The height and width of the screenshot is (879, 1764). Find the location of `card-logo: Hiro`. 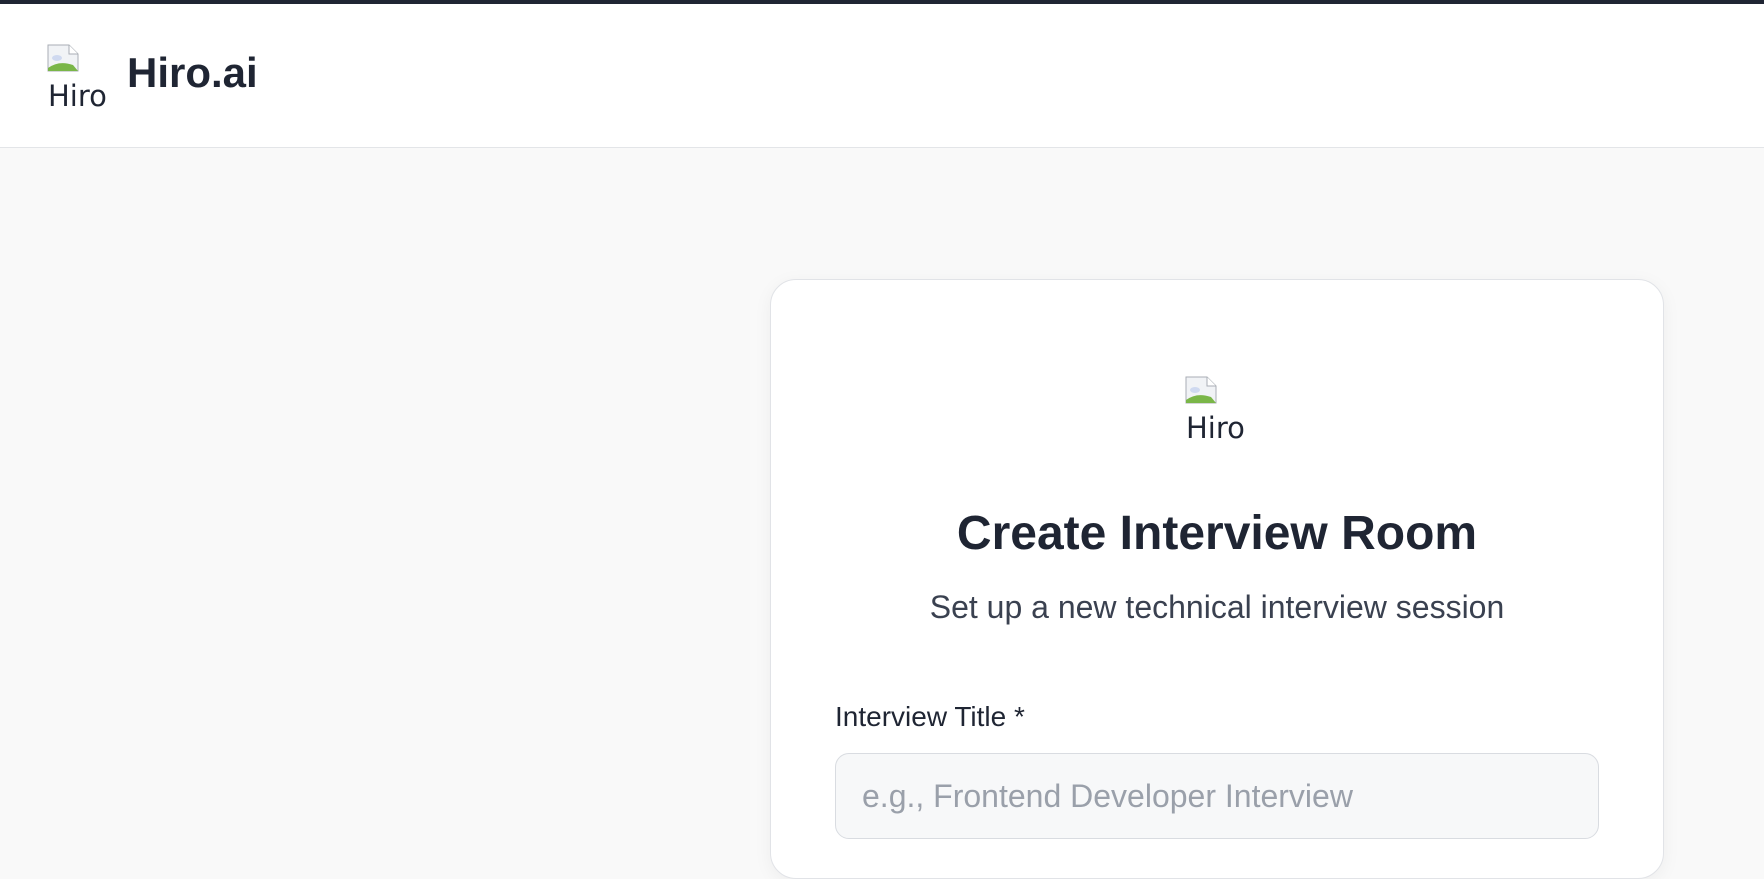

card-logo: Hiro is located at coordinates (1217, 408).